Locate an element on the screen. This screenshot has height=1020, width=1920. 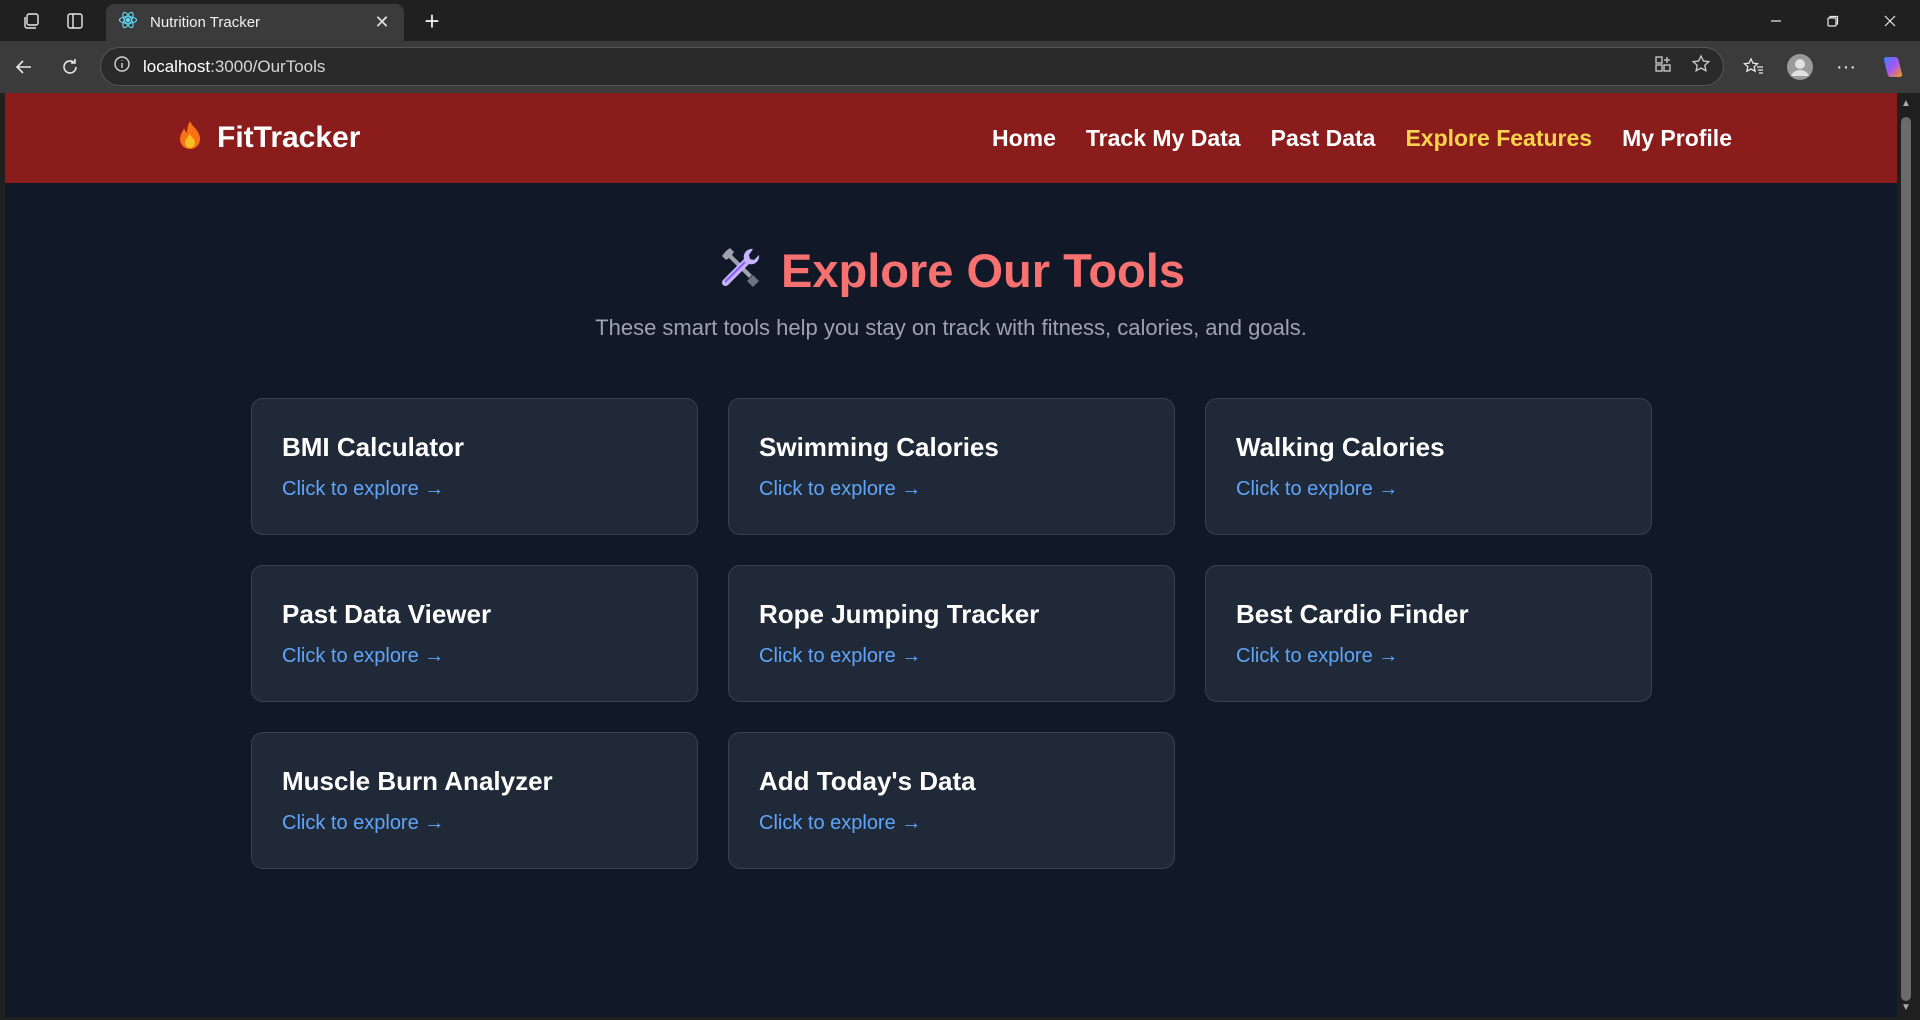
vertical-tabs-icon is located at coordinates (75, 20).